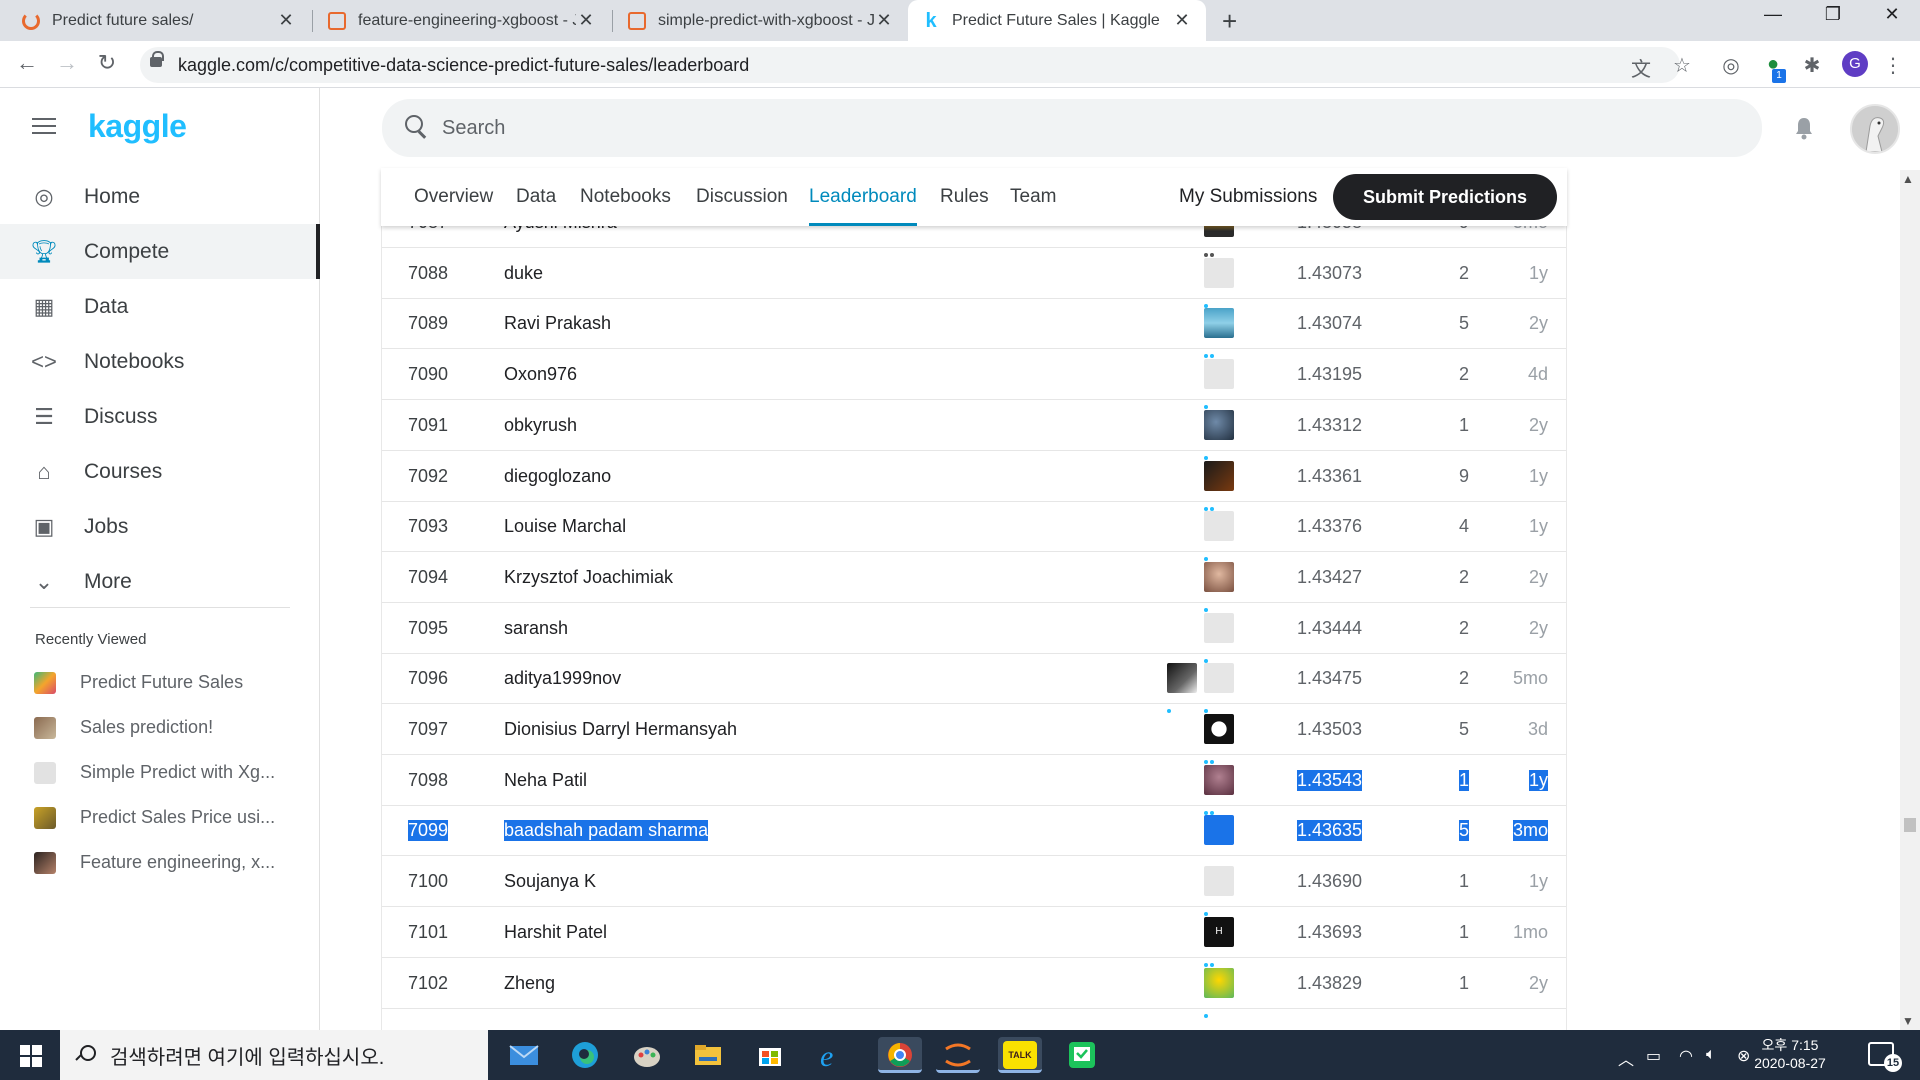  I want to click on tab-discussion: Discussion, so click(742, 197).